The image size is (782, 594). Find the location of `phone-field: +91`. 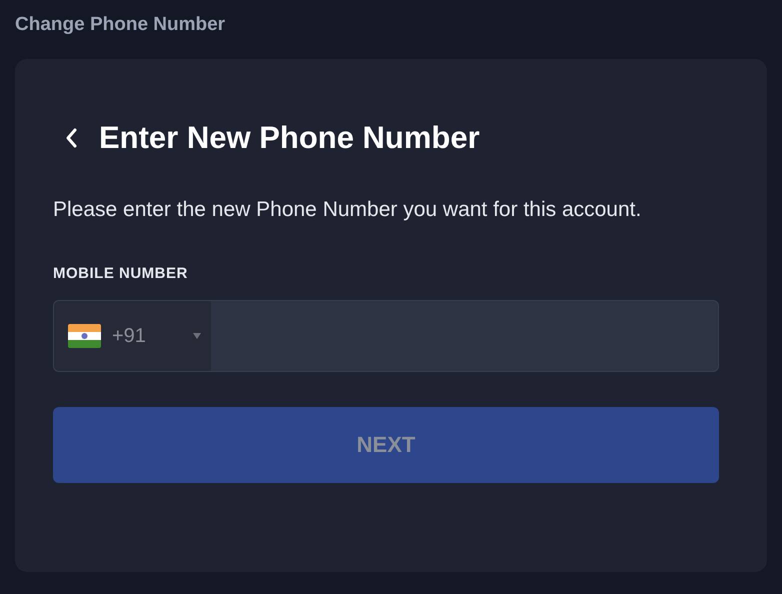

phone-field: +91 is located at coordinates (386, 336).